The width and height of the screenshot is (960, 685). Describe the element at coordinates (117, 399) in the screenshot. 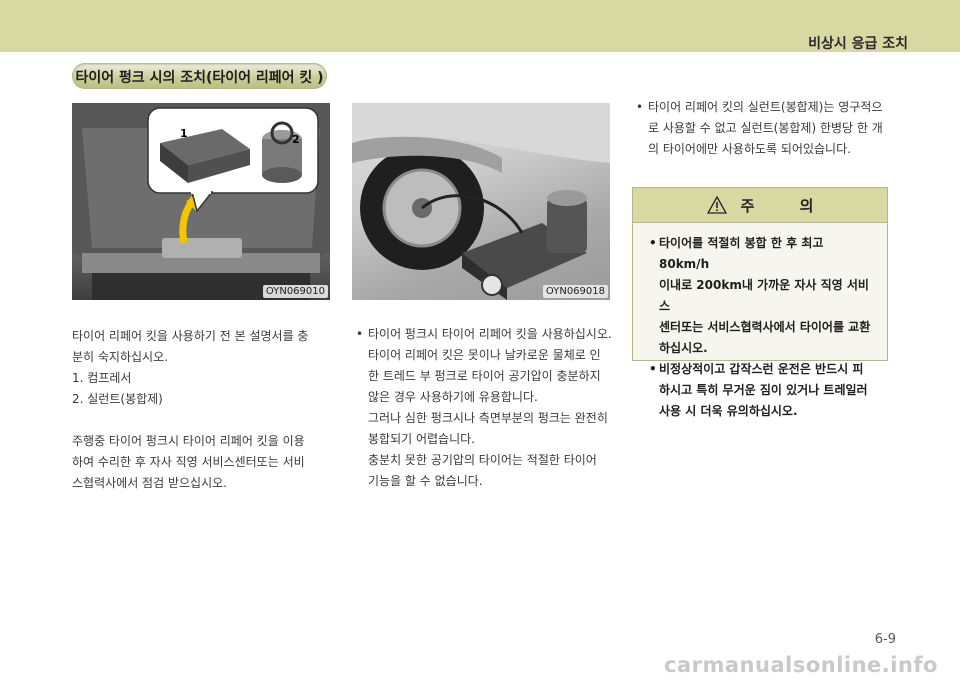

I see `list-item-sealant: 2. 실런트(봉합제)` at that location.